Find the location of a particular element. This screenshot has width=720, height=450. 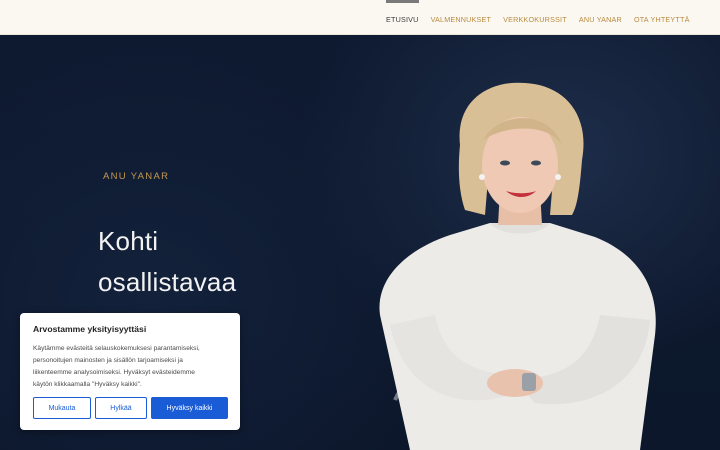

nav-item-etusivu: ETUSIVU is located at coordinates (402, 17).